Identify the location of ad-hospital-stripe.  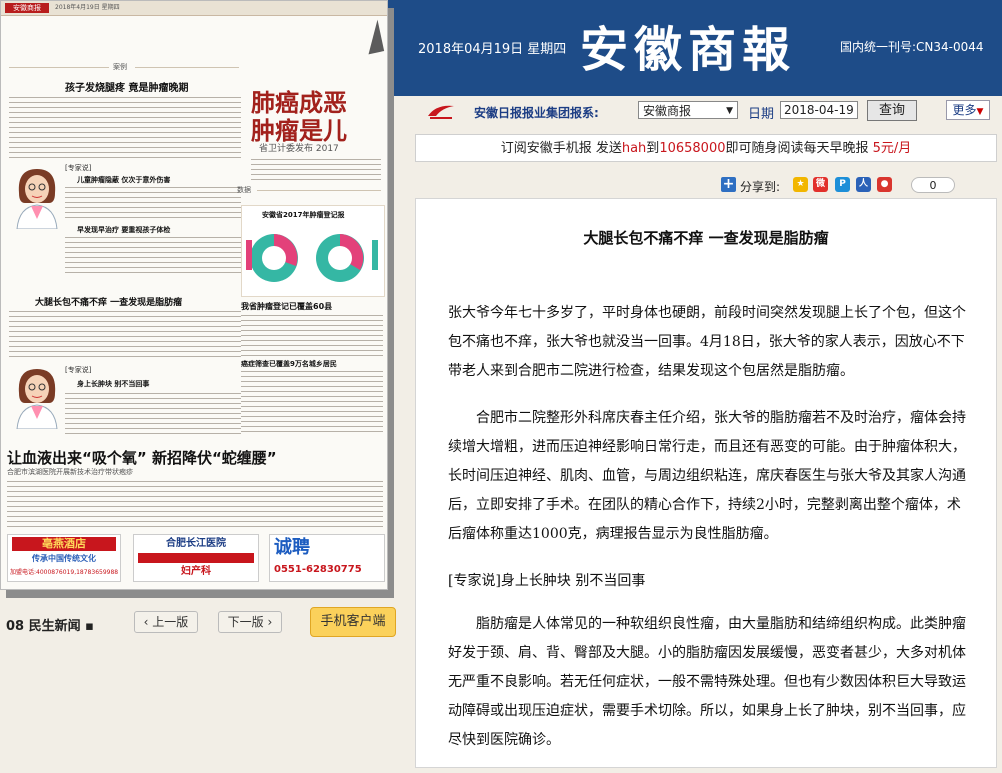
(196, 558).